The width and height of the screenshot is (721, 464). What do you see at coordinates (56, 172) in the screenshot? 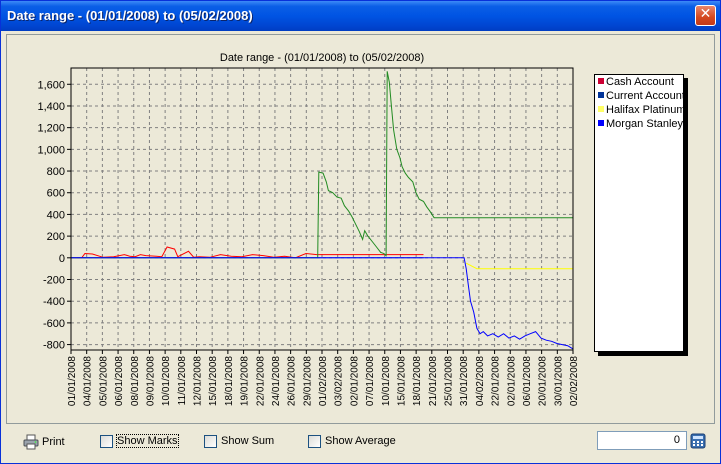
I see `y-tick-label: 800` at bounding box center [56, 172].